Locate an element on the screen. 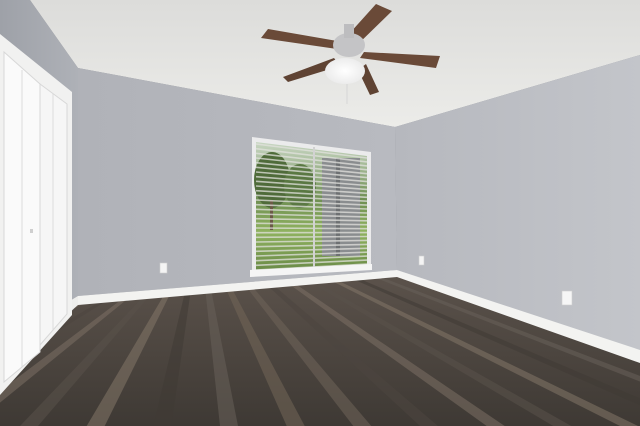  window is located at coordinates (311, 207).